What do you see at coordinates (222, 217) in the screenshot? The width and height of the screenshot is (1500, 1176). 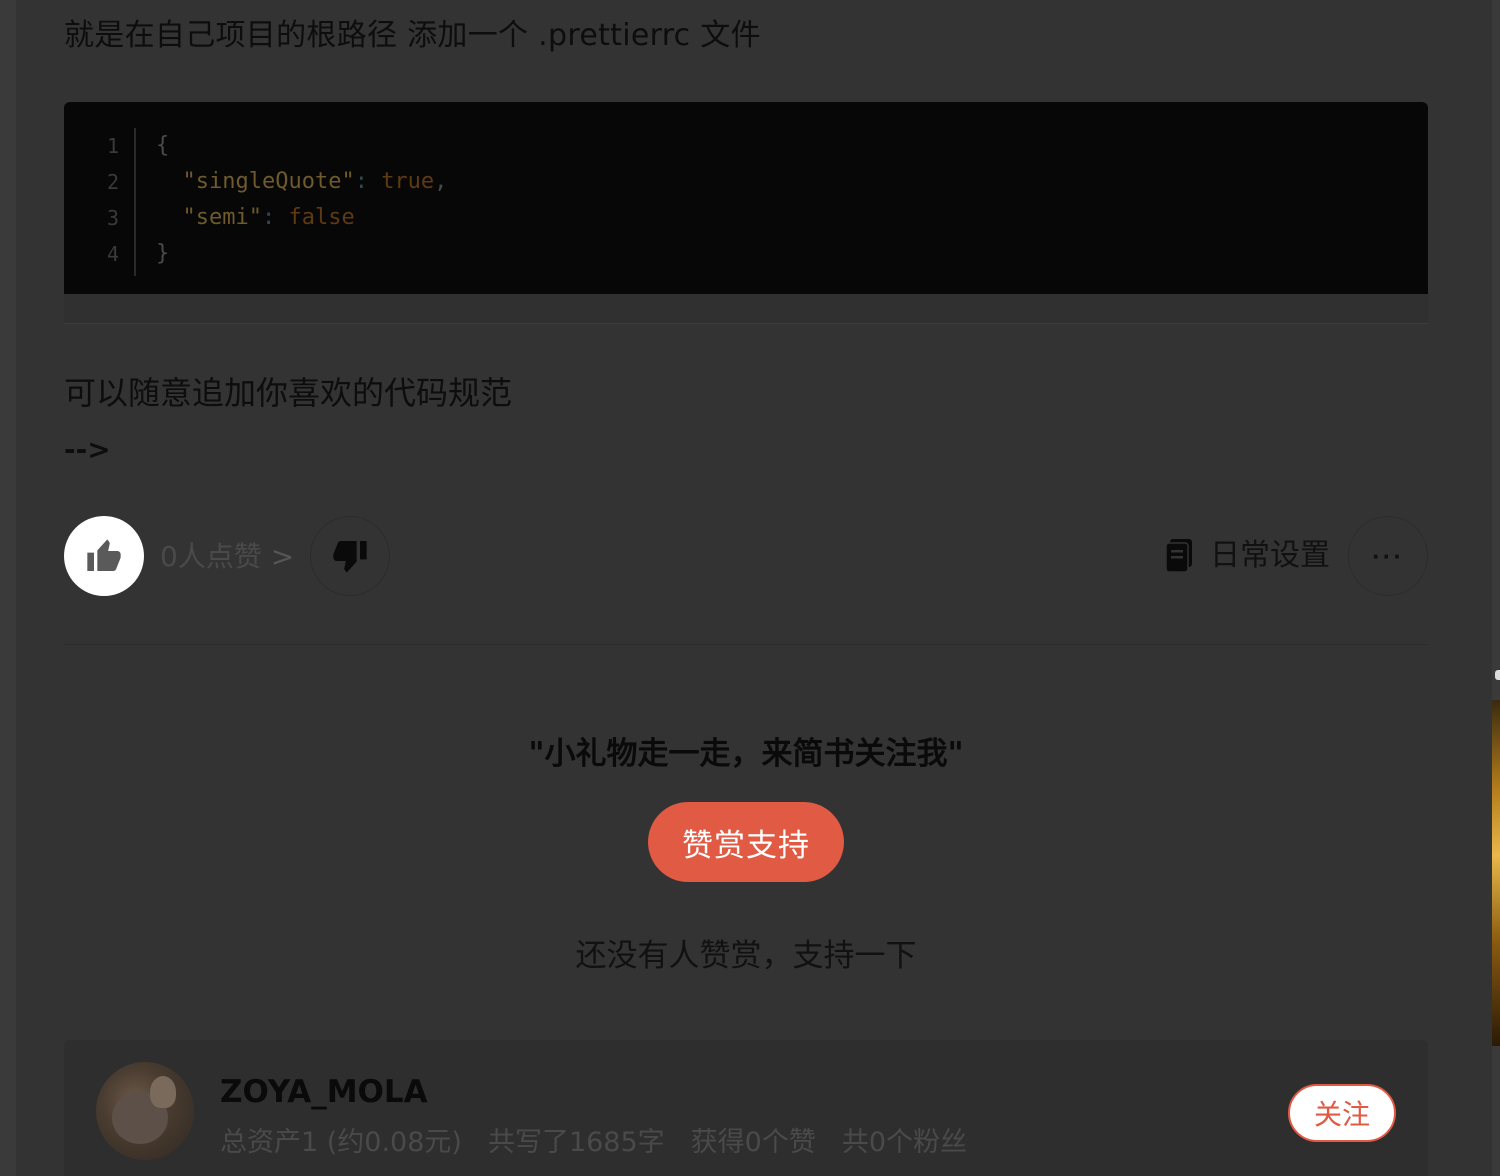 I see `code-key: "semi"` at bounding box center [222, 217].